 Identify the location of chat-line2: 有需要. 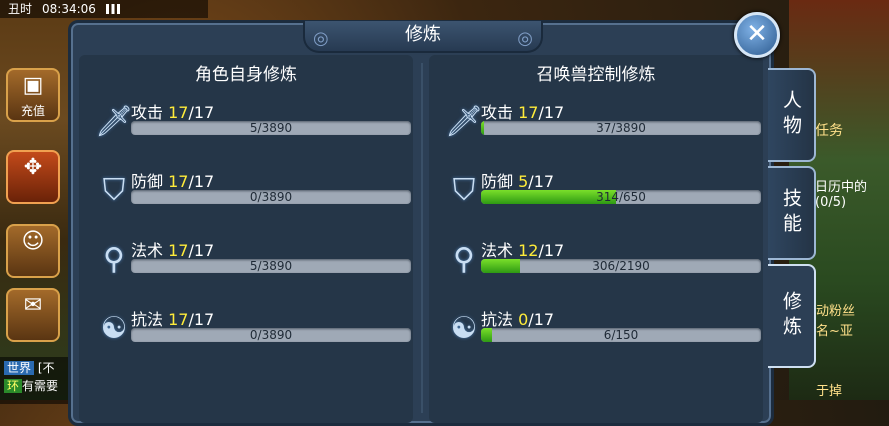
(40, 386).